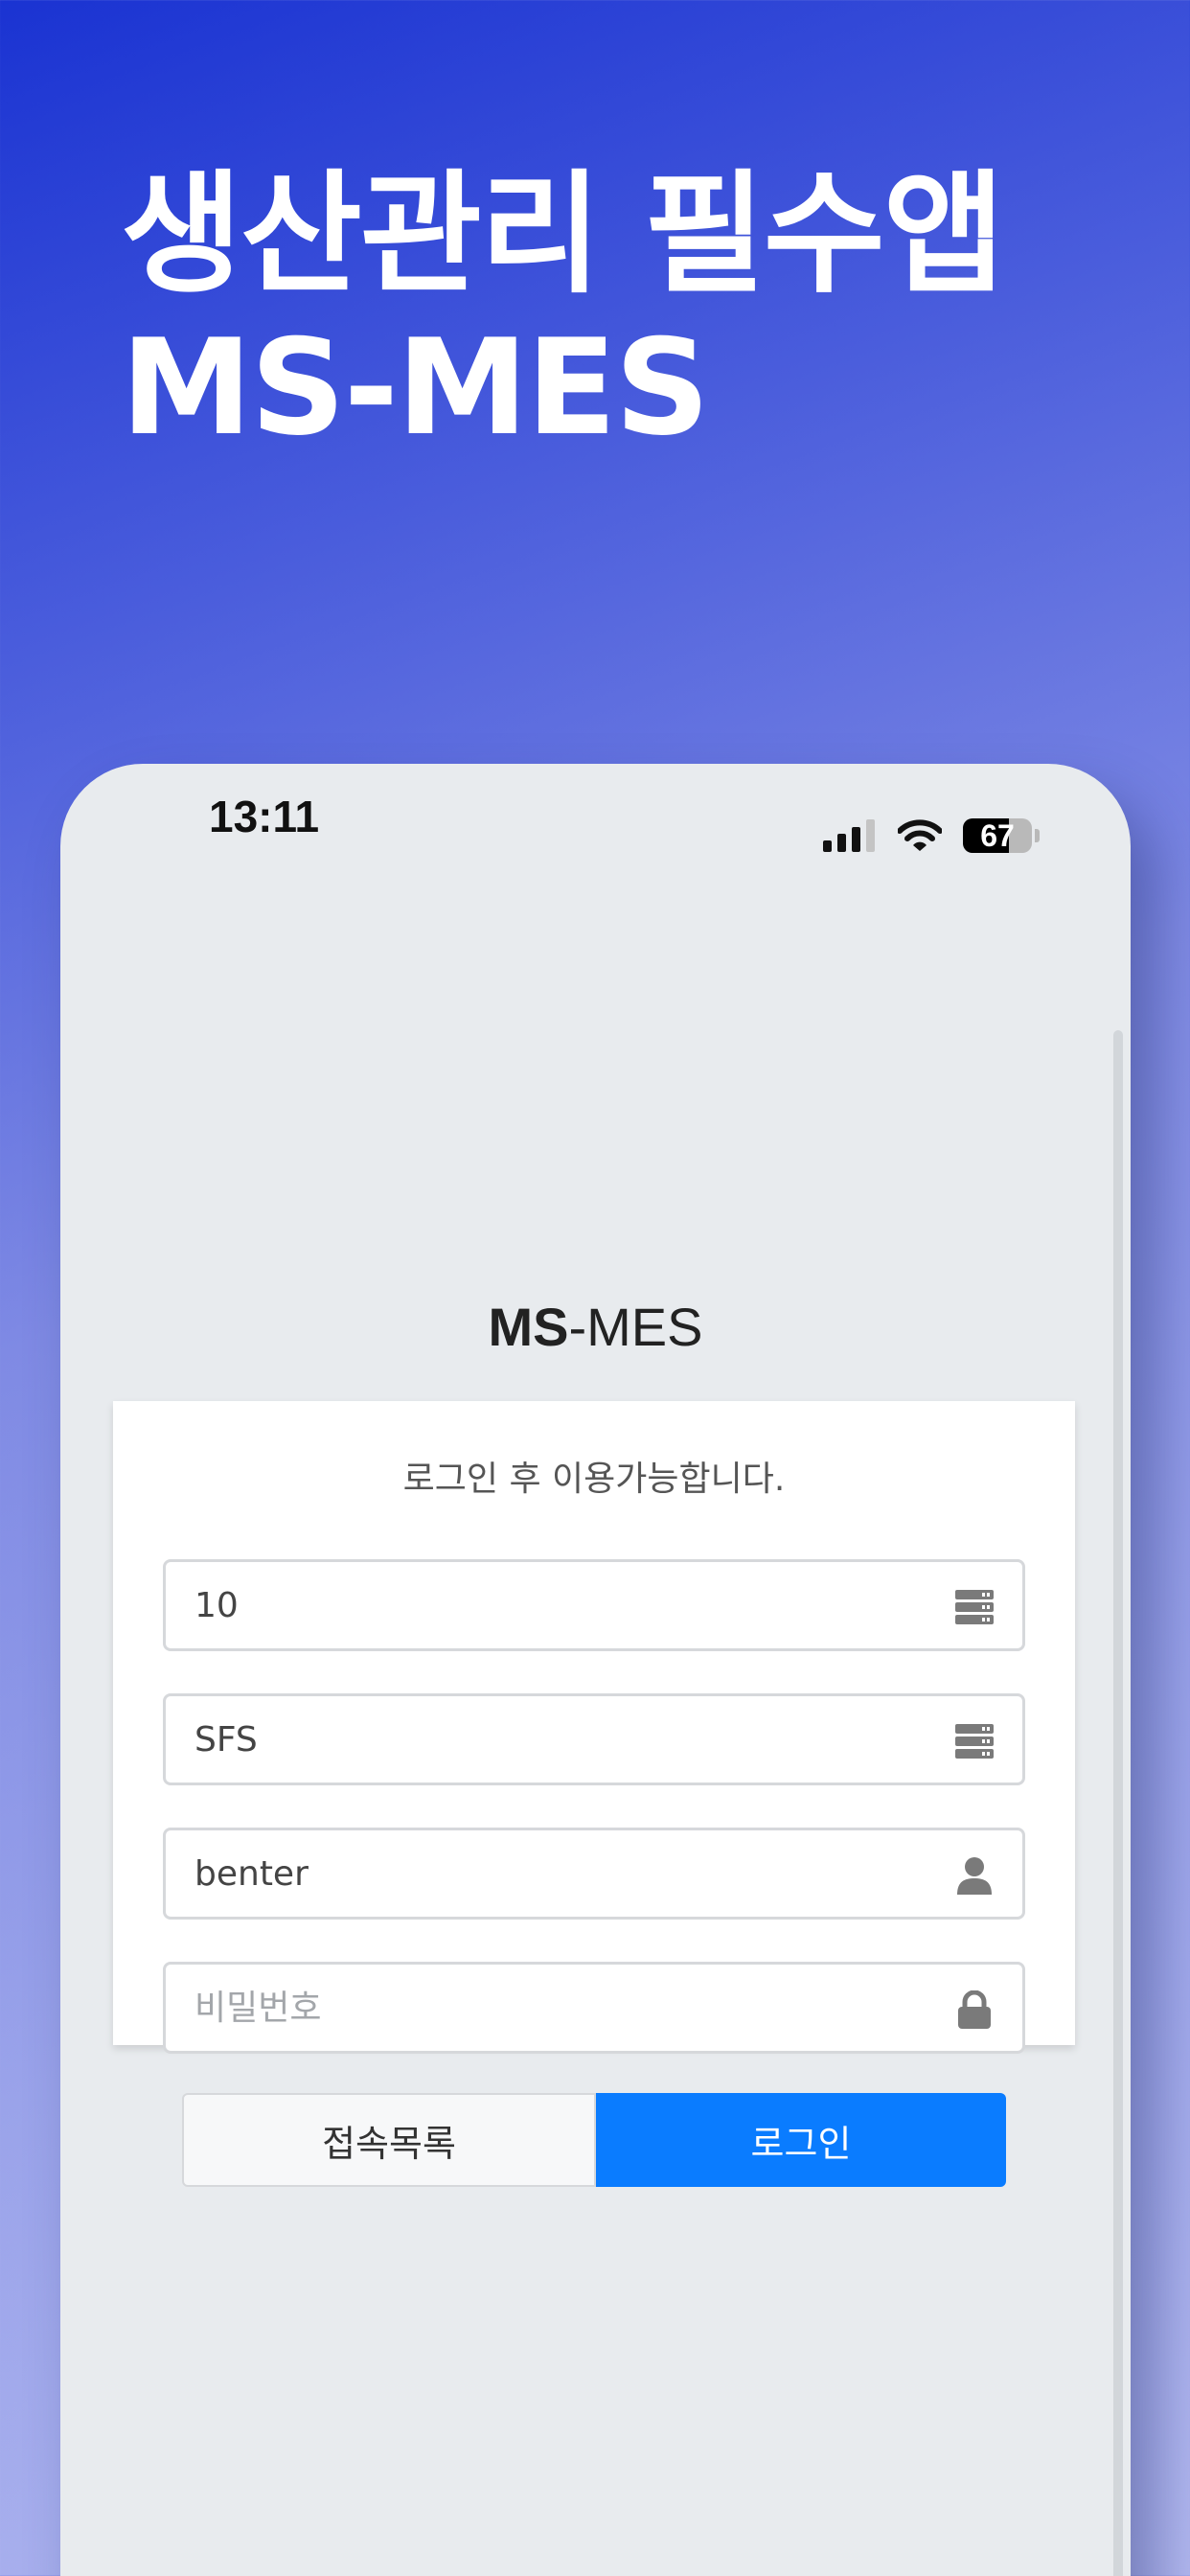 The width and height of the screenshot is (1190, 2576). I want to click on company-code-input, so click(559, 1605).